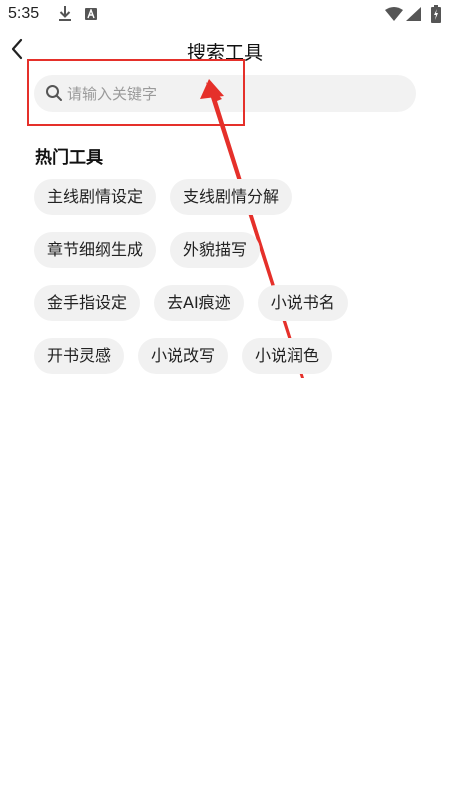 This screenshot has width=450, height=800. Describe the element at coordinates (91, 14) in the screenshot. I see `app-notification-icon` at that location.